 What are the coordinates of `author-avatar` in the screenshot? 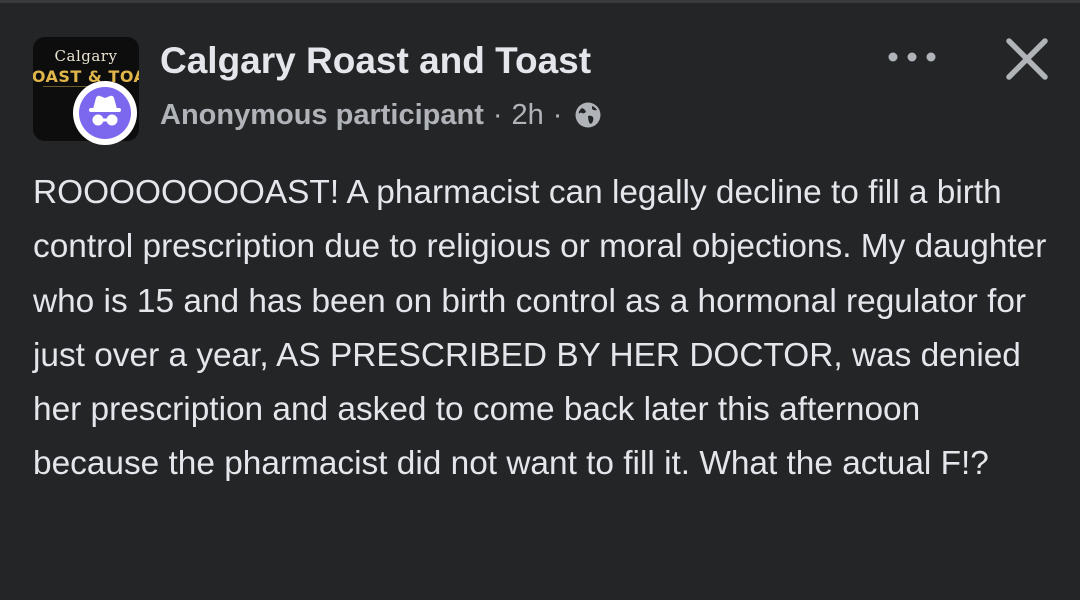 It's located at (105, 113).